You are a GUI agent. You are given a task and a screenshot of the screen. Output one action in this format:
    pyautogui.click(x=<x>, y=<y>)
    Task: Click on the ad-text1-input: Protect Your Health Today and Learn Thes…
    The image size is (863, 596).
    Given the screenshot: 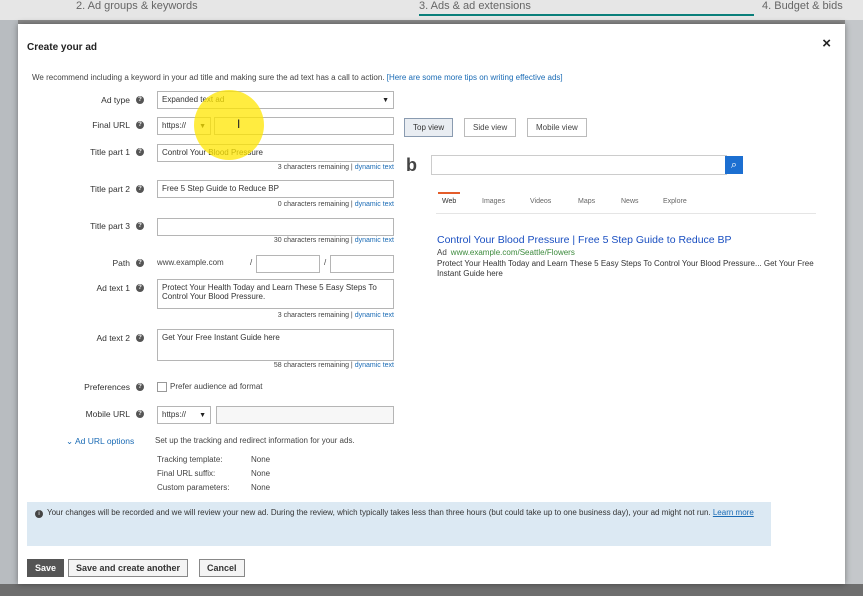 What is the action you would take?
    pyautogui.click(x=275, y=294)
    